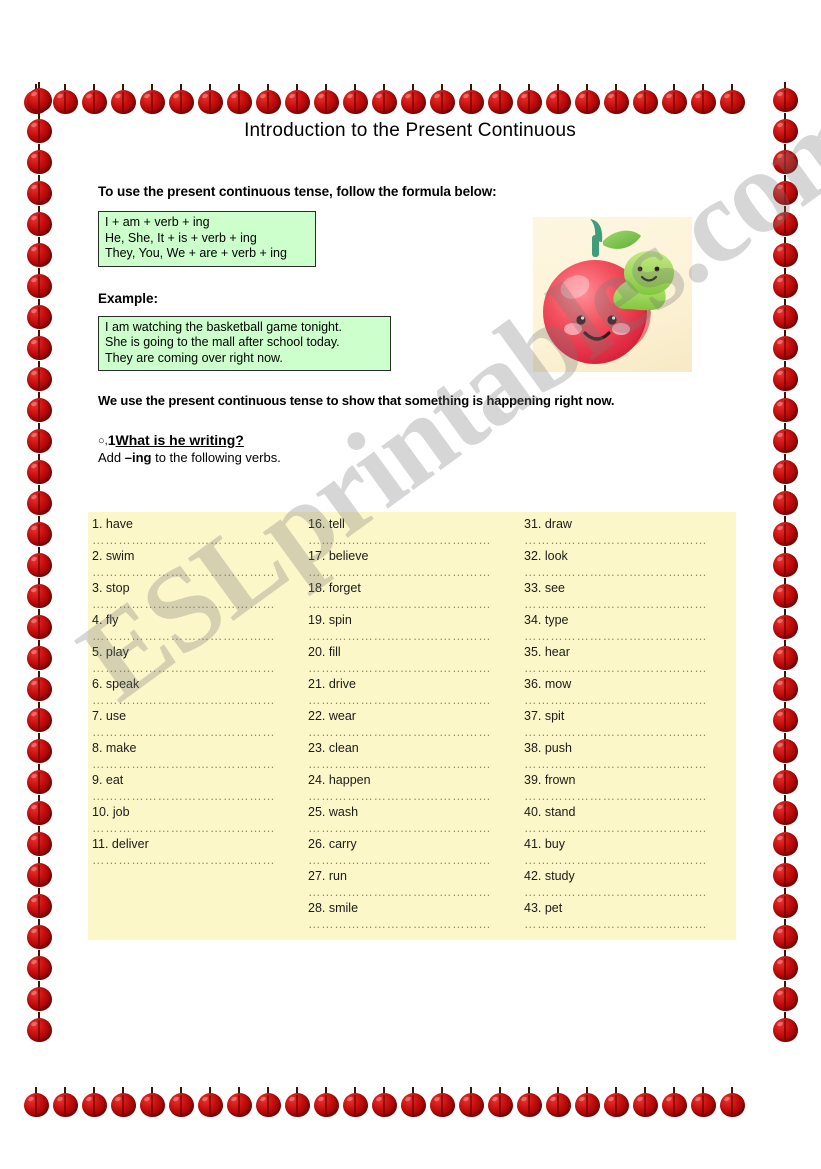 The height and width of the screenshot is (1169, 821). Describe the element at coordinates (429, 440) in the screenshot. I see `question-heading: ○,1What is he writing?` at that location.